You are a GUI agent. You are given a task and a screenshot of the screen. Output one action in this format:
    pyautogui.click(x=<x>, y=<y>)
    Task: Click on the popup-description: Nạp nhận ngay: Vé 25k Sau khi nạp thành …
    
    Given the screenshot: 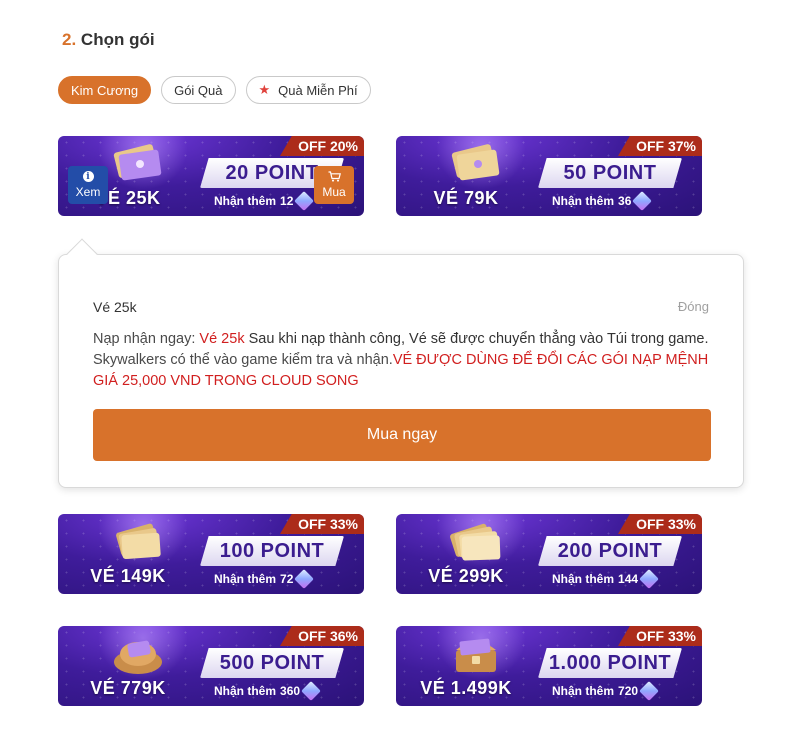 What is the action you would take?
    pyautogui.click(x=403, y=360)
    